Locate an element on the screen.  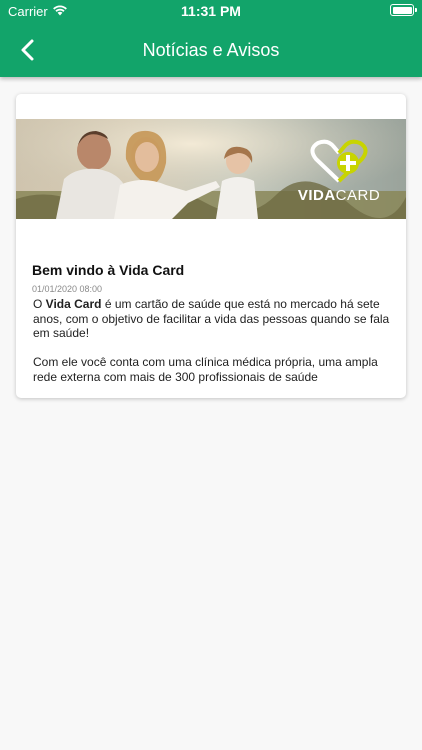
status-bar: Carrier 11:31 PM is located at coordinates (211, 11).